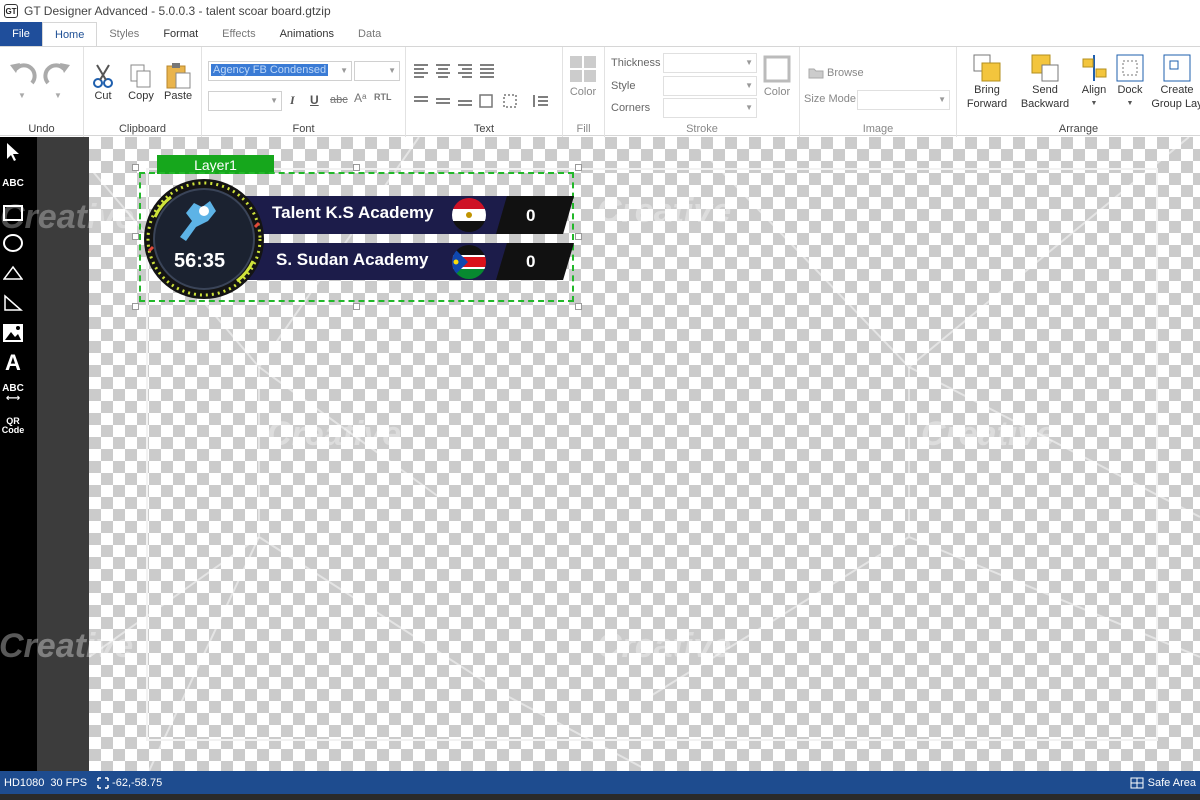  I want to click on tab-file: File, so click(21, 34).